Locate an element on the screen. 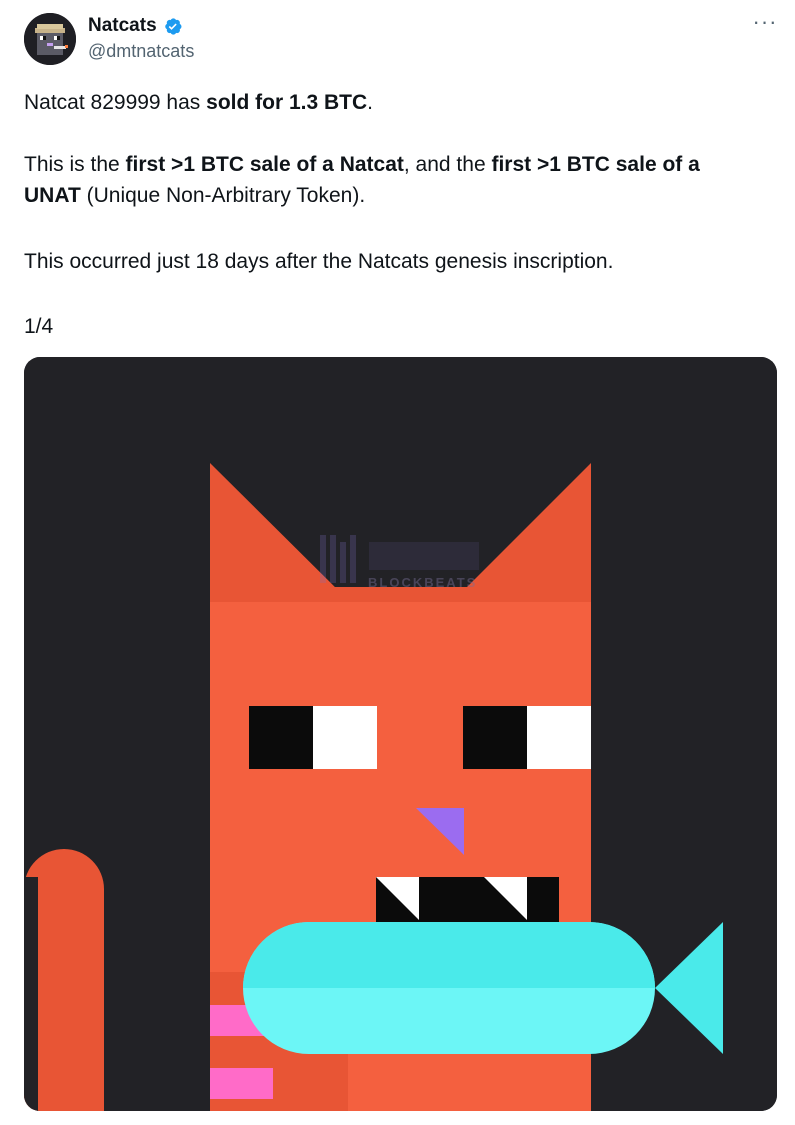 The height and width of the screenshot is (1125, 795). cat-right-eye-pupil is located at coordinates (495, 737).